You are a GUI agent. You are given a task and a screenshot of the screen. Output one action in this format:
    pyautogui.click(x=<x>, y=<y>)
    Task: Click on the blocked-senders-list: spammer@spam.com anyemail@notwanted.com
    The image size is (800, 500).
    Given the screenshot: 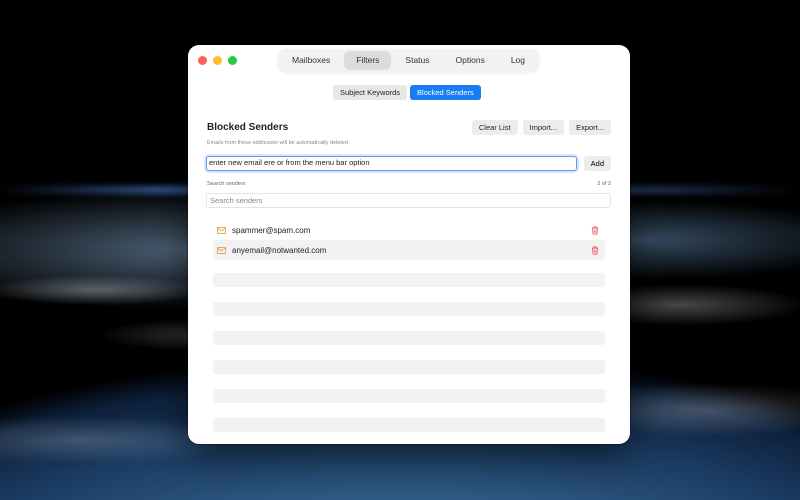 What is the action you would take?
    pyautogui.click(x=409, y=240)
    